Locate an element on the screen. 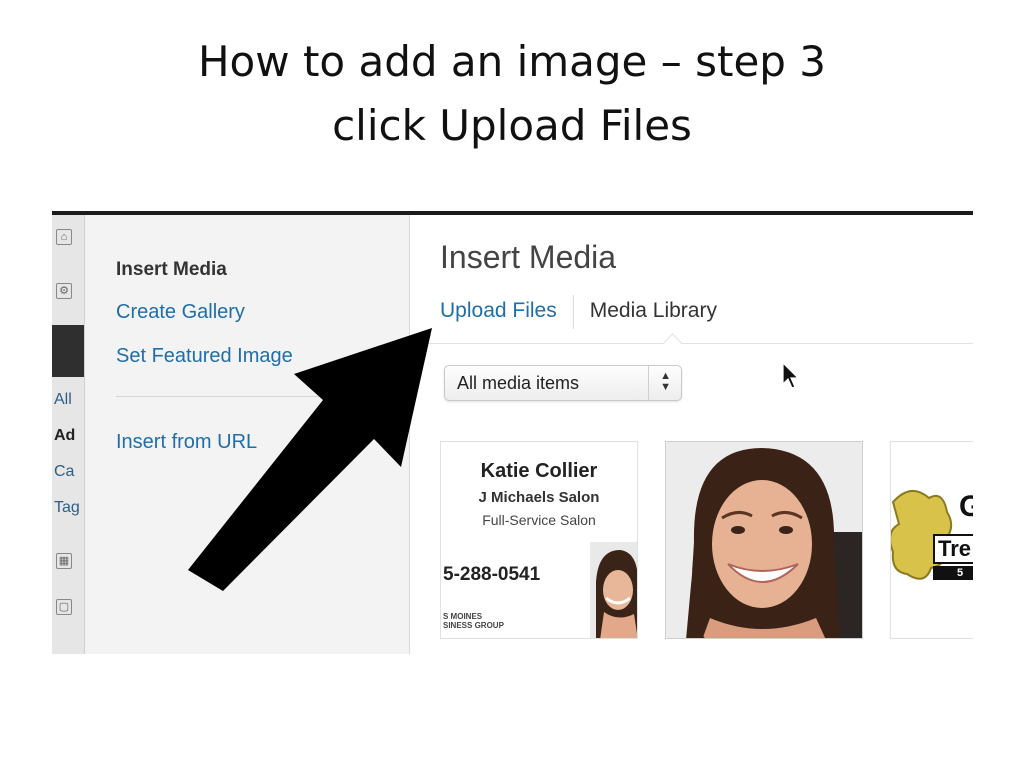 This screenshot has width=1024, height=768. filter-selected-value: All media items is located at coordinates (518, 383).